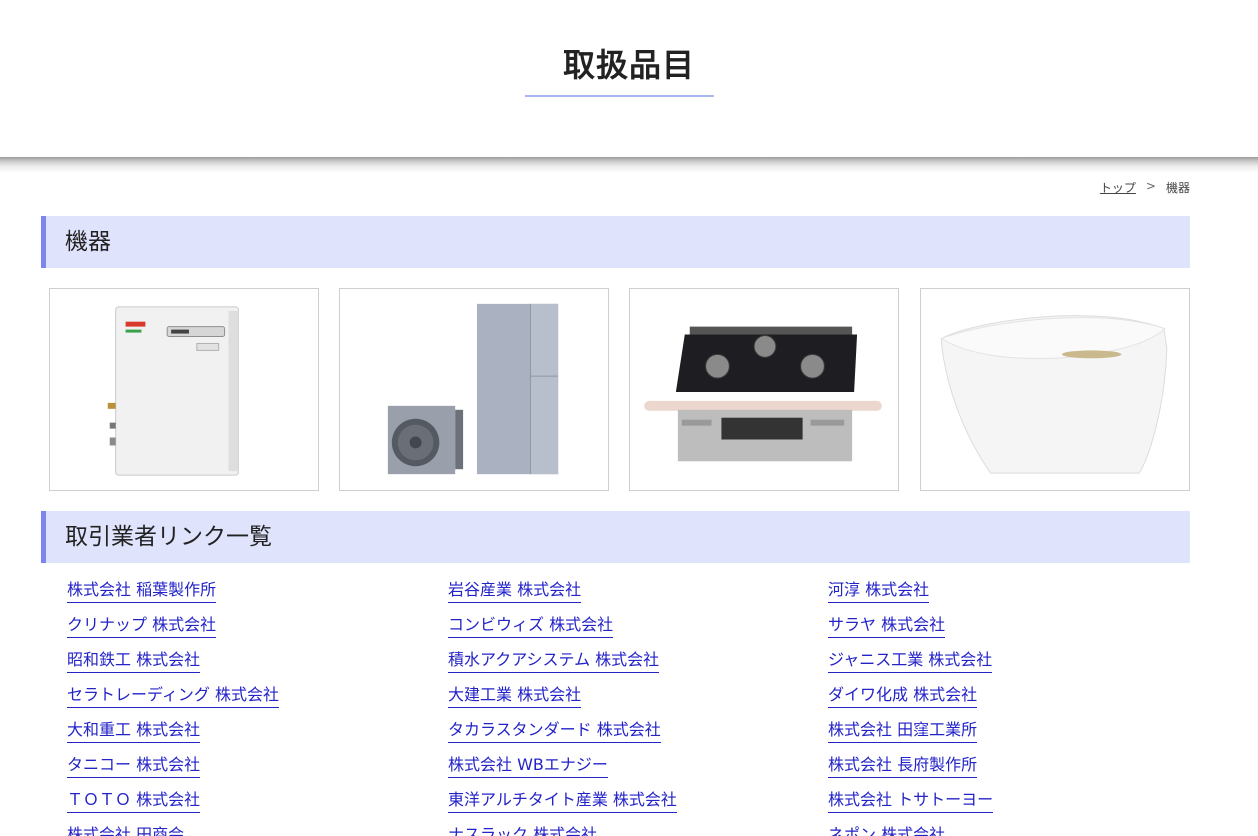 The width and height of the screenshot is (1258, 836). I want to click on vendor-link: ジャニス工業 株式会社, so click(910, 660).